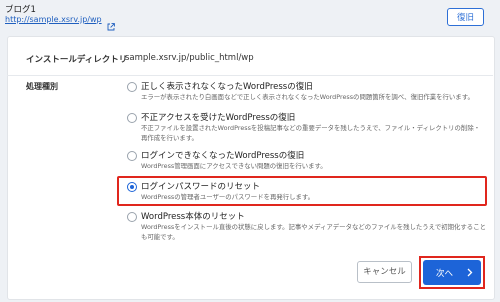  I want to click on header: ブログ1 http://sample.xsrv.jp/wp 復旧, so click(250, 20).